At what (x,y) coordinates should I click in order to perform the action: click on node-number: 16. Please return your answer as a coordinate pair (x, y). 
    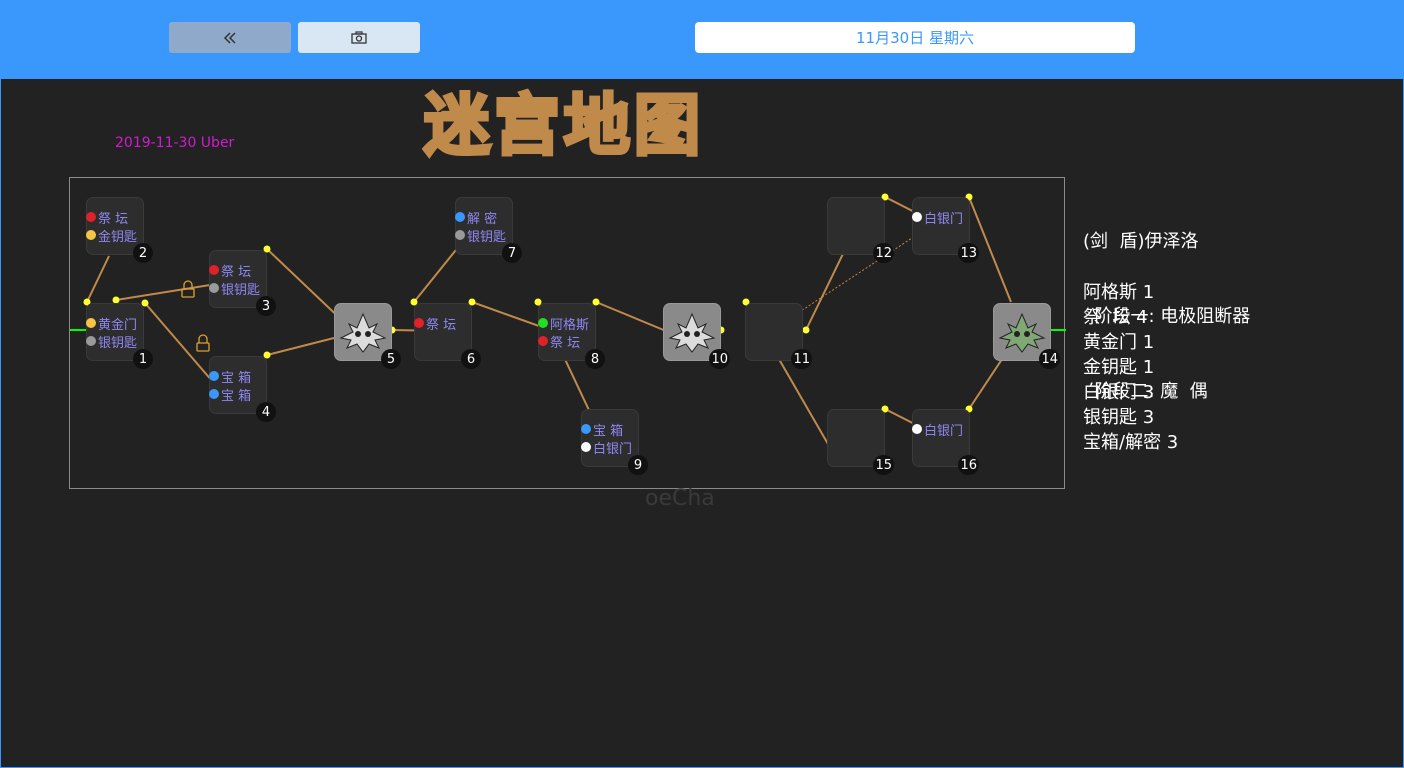
    Looking at the image, I should click on (968, 465).